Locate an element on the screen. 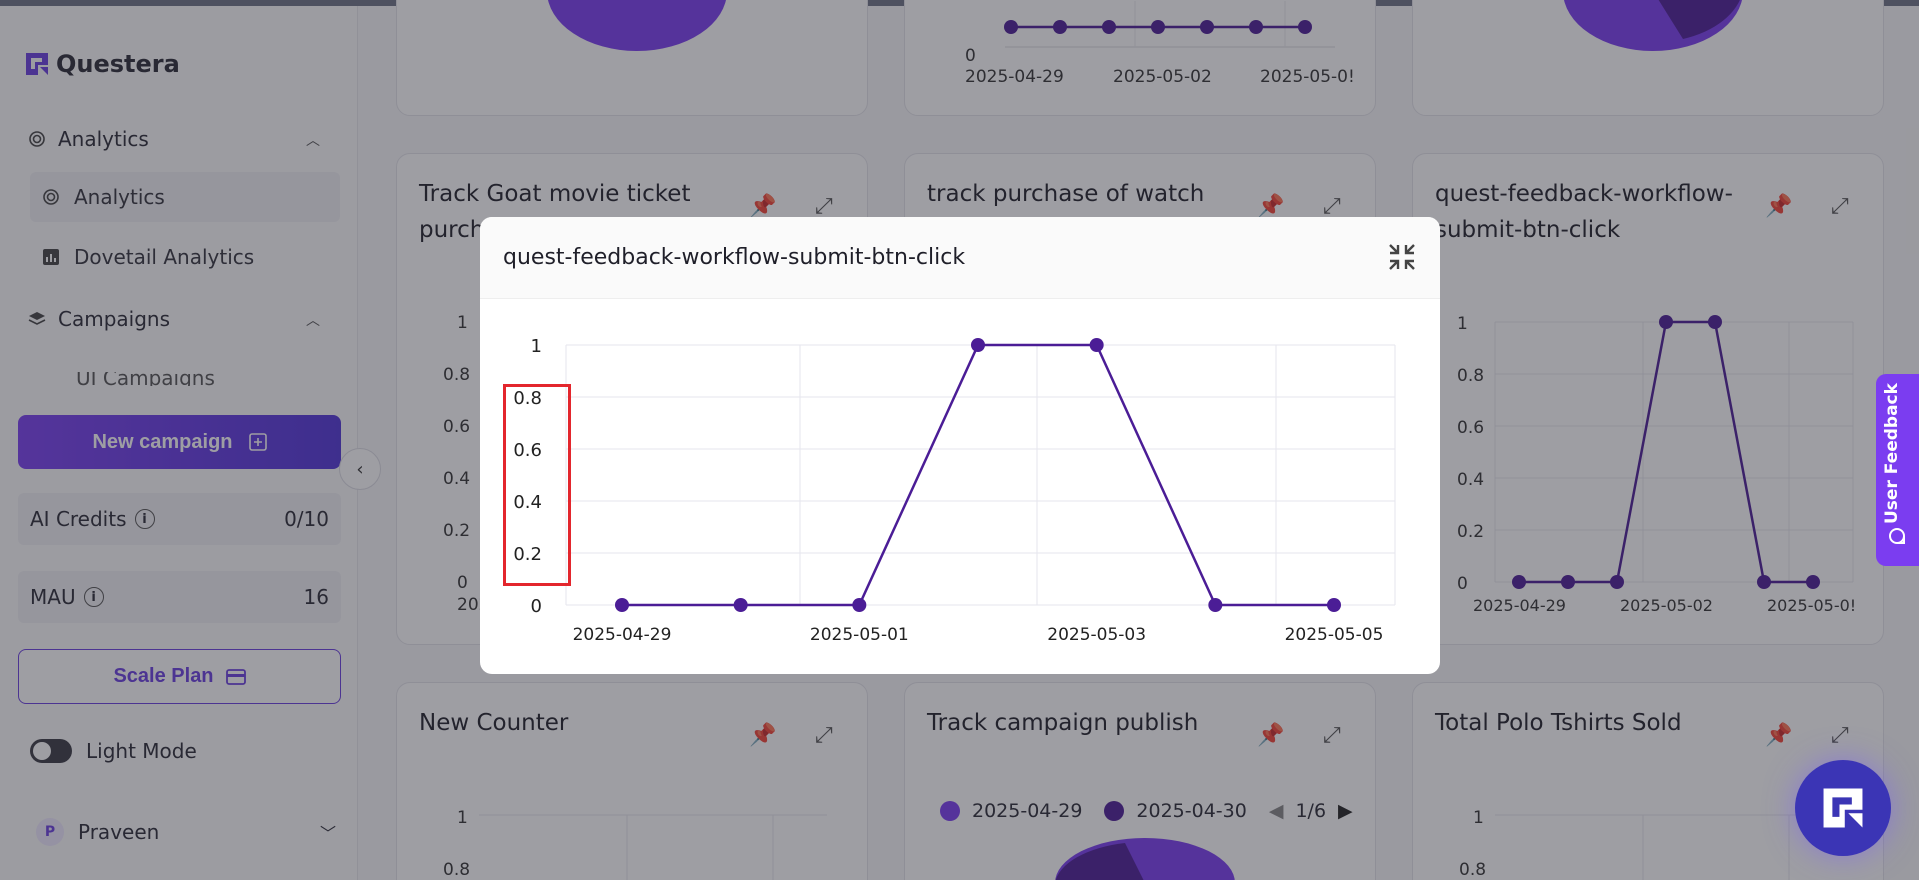 The width and height of the screenshot is (1919, 880). questera-logo-icon is located at coordinates (1843, 808).